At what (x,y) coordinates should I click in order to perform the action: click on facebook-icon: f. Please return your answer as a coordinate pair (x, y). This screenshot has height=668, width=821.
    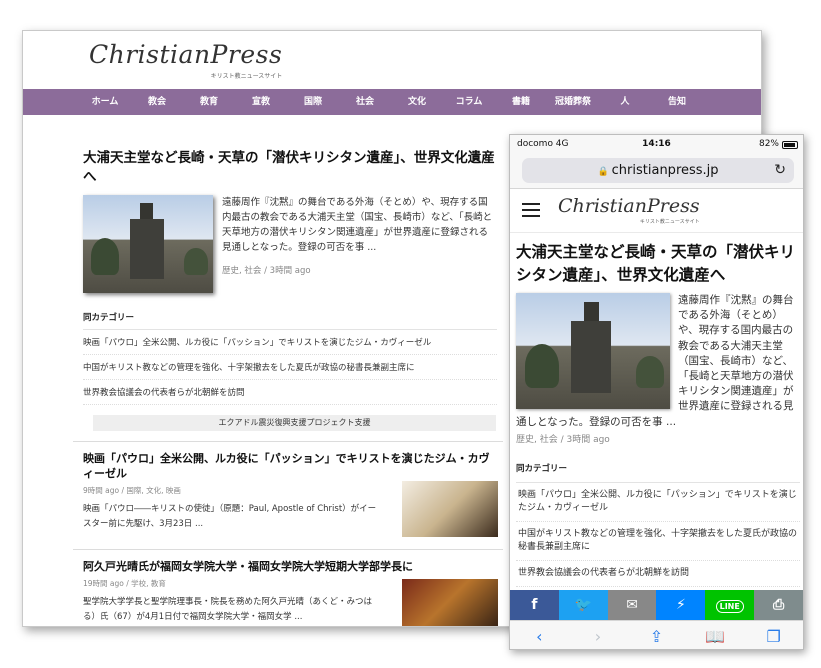
    Looking at the image, I should click on (534, 605).